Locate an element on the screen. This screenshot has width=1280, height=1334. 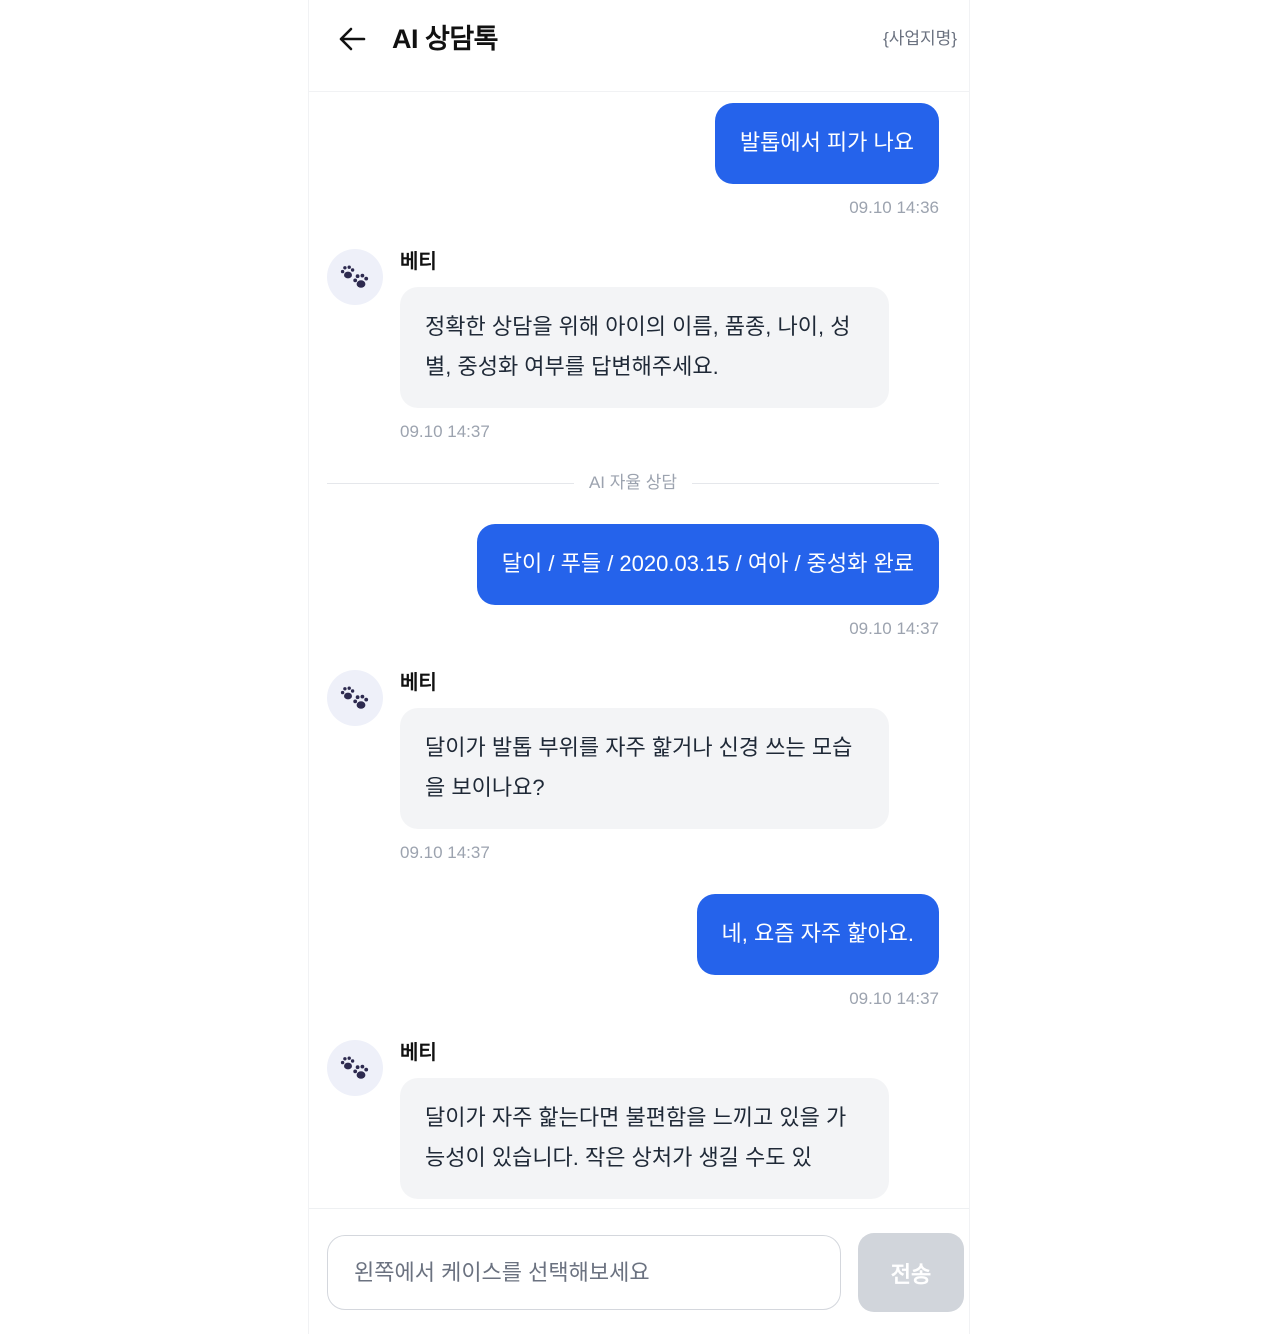
user-message-bubble: 달이 / 푸들 / 2020.03.15 / 여아 / 중성화 완료 is located at coordinates (707, 564).